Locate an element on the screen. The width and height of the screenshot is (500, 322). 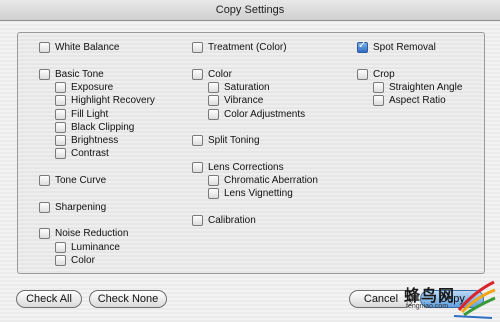
checkbox-item: Tone Curve is located at coordinates (72, 180).